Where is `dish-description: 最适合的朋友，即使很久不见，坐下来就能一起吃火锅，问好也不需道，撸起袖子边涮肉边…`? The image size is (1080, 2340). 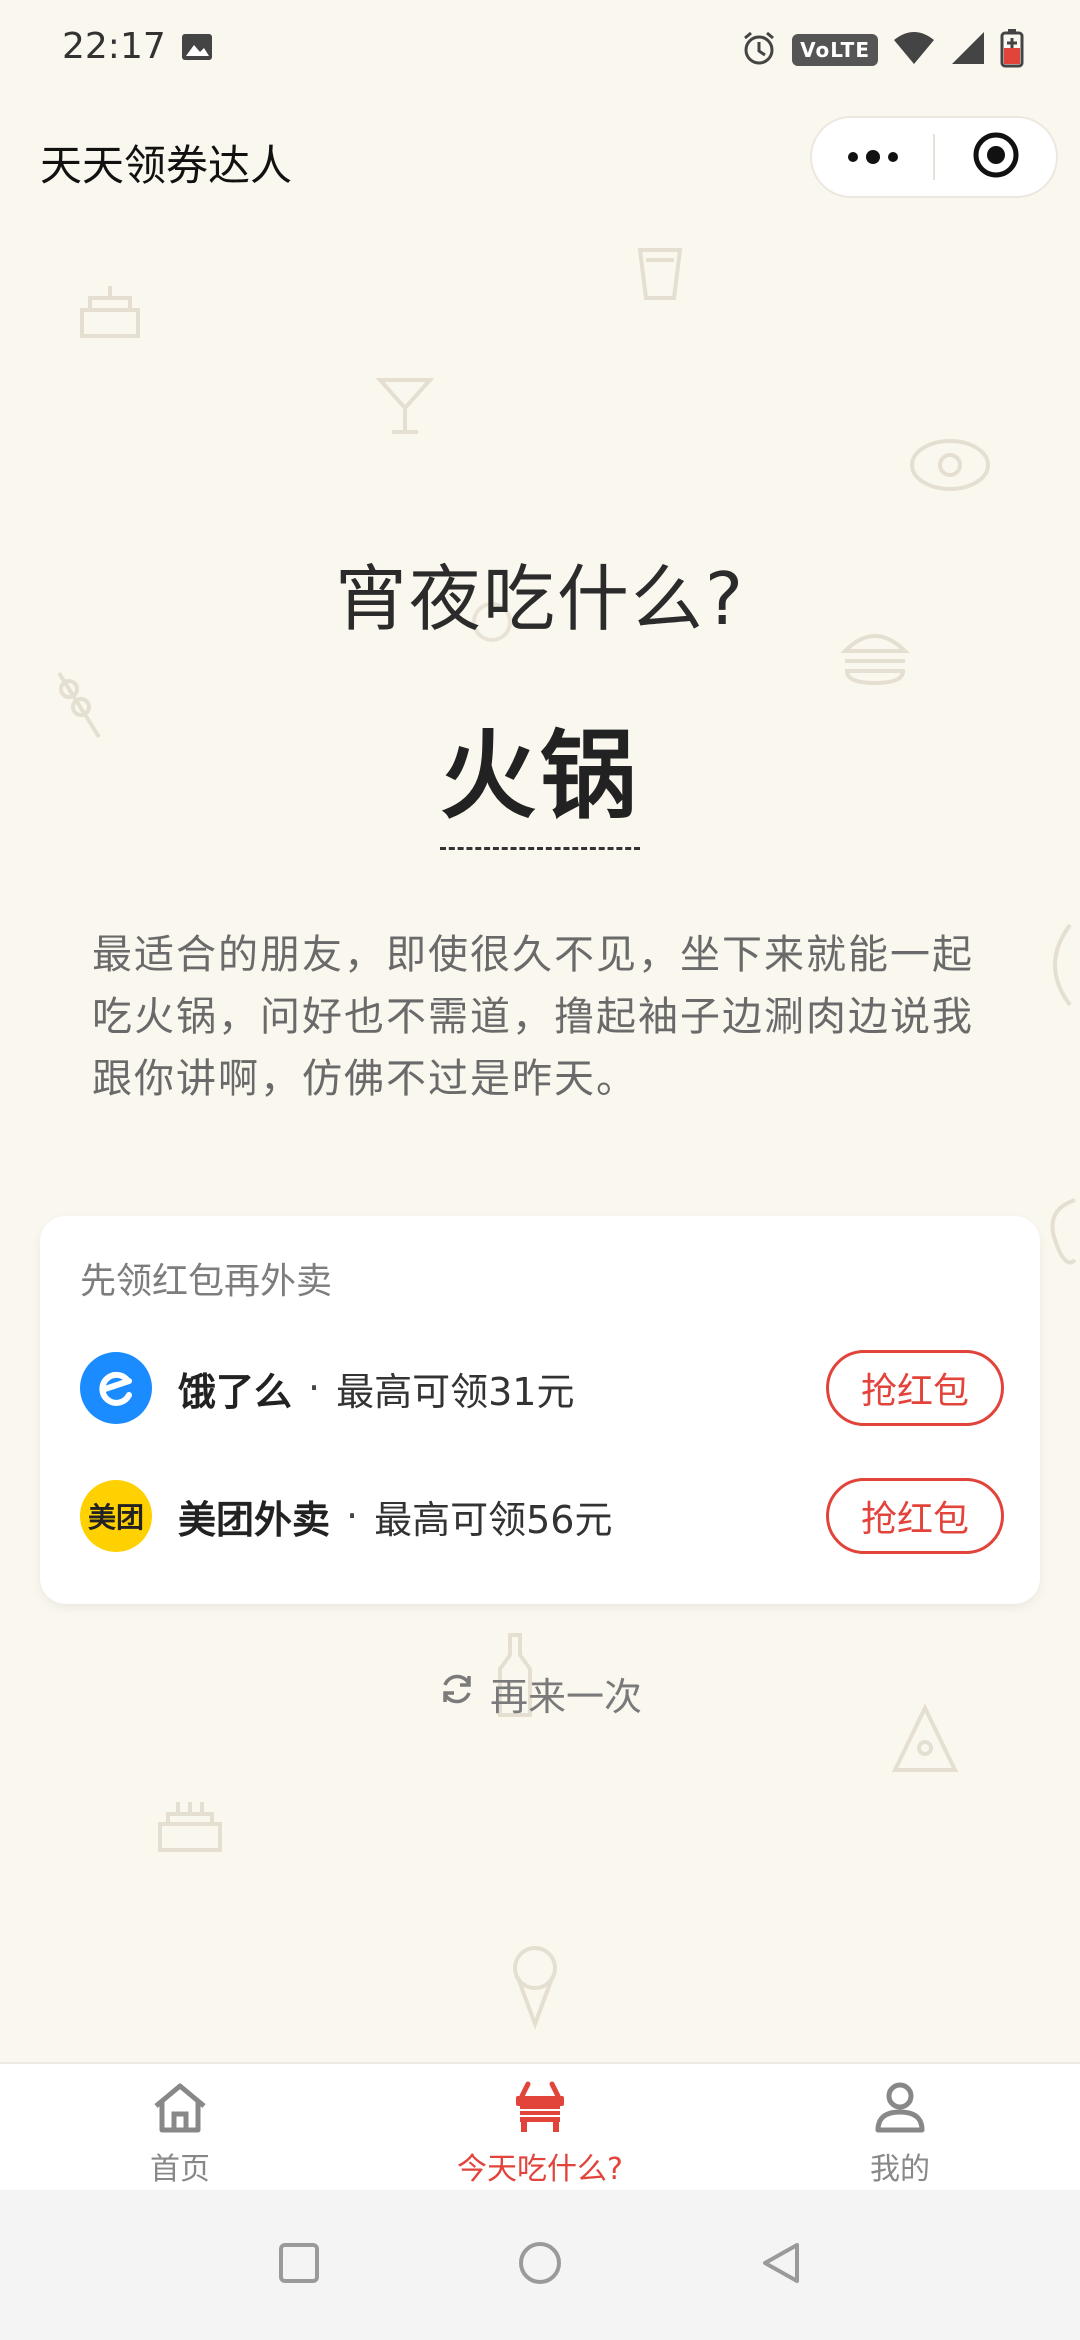 dish-description: 最适合的朋友，即使很久不见，坐下来就能一起吃火锅，问好也不需道，撸起袖子边涮肉边… is located at coordinates (533, 1017).